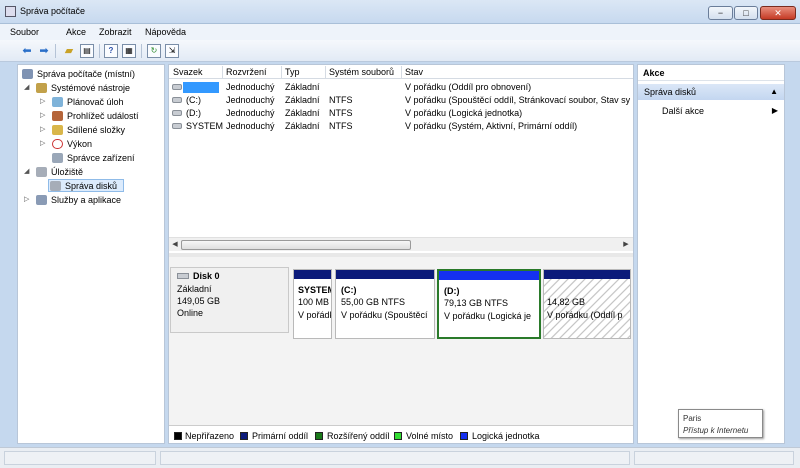 The image size is (800, 468). I want to click on tree-item-event-viewer: ▷ Prohlížeč událostí, so click(90, 116).